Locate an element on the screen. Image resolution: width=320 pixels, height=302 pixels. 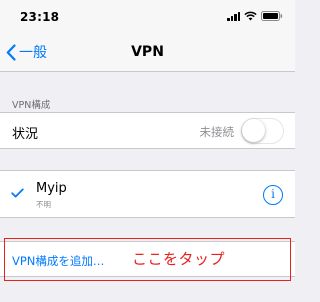
page-title: VPN is located at coordinates (147, 52).